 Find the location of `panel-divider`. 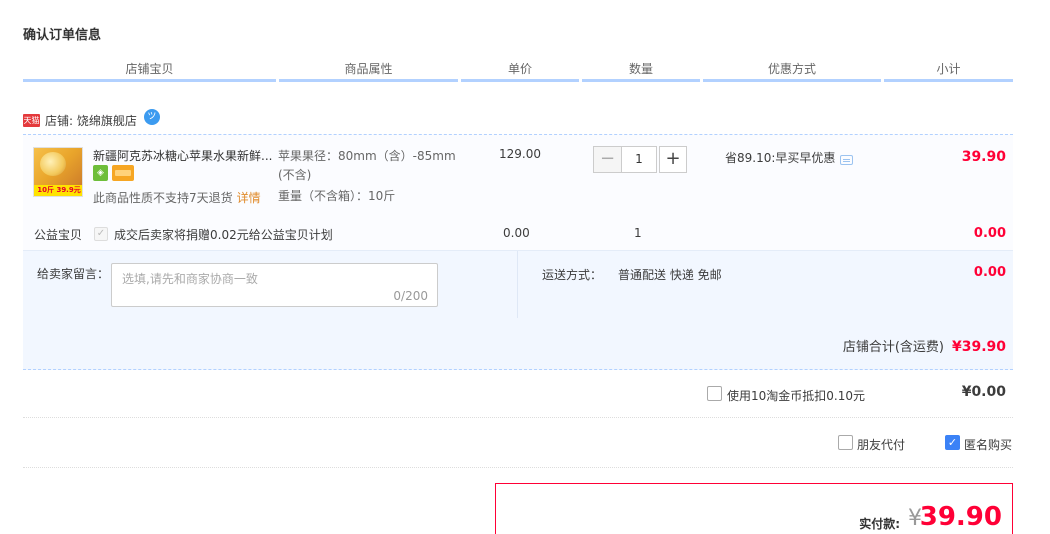

panel-divider is located at coordinates (517, 285).